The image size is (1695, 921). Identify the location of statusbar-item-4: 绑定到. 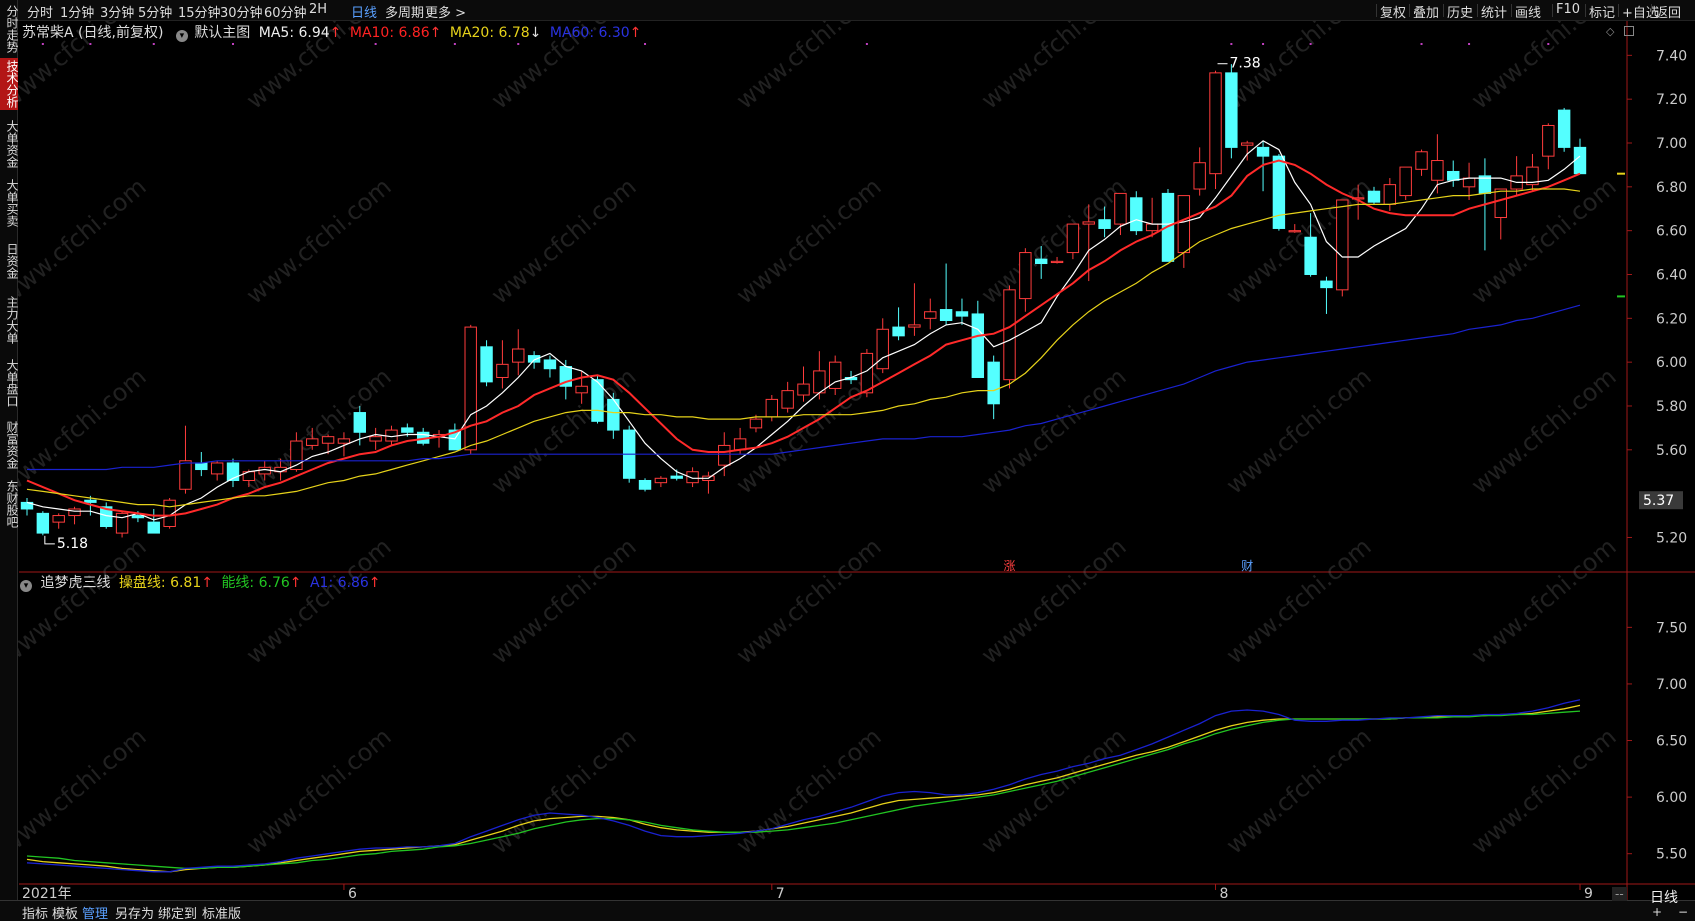
(177, 912).